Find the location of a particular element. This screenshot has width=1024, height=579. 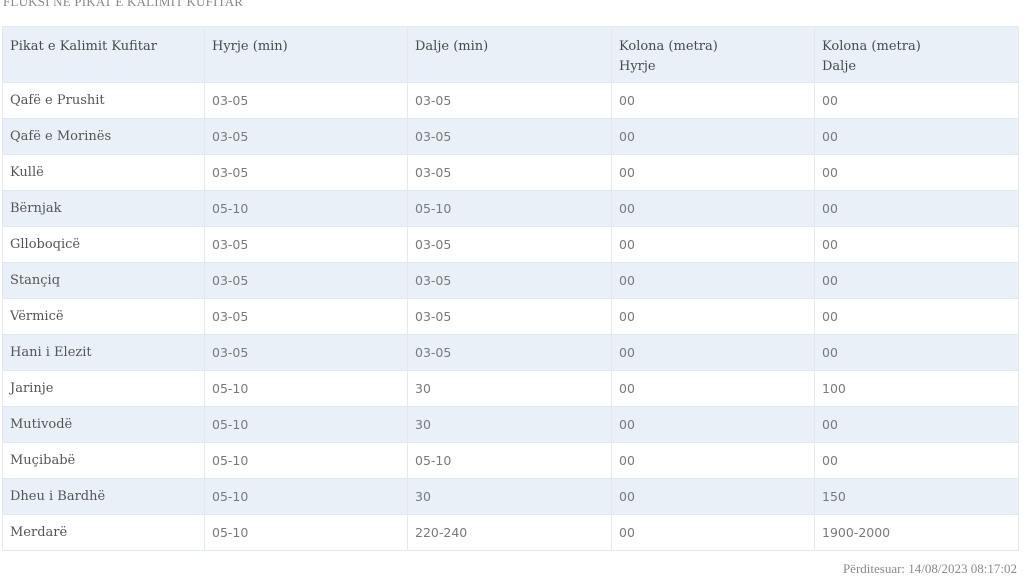

table-row: Glloboqicë 03-05 03-05 00 00 is located at coordinates (510, 244).